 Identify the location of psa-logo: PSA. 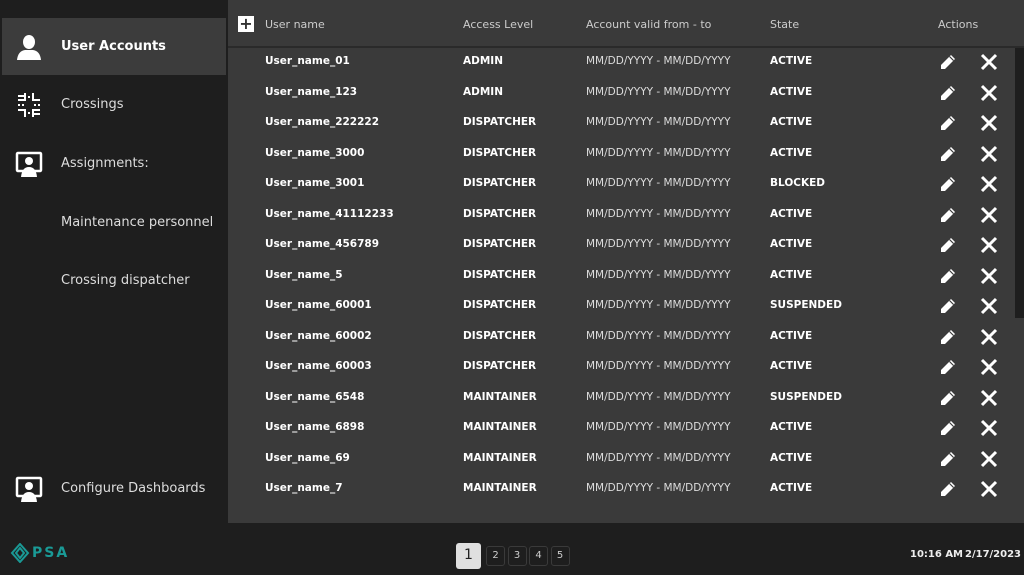
(39, 553).